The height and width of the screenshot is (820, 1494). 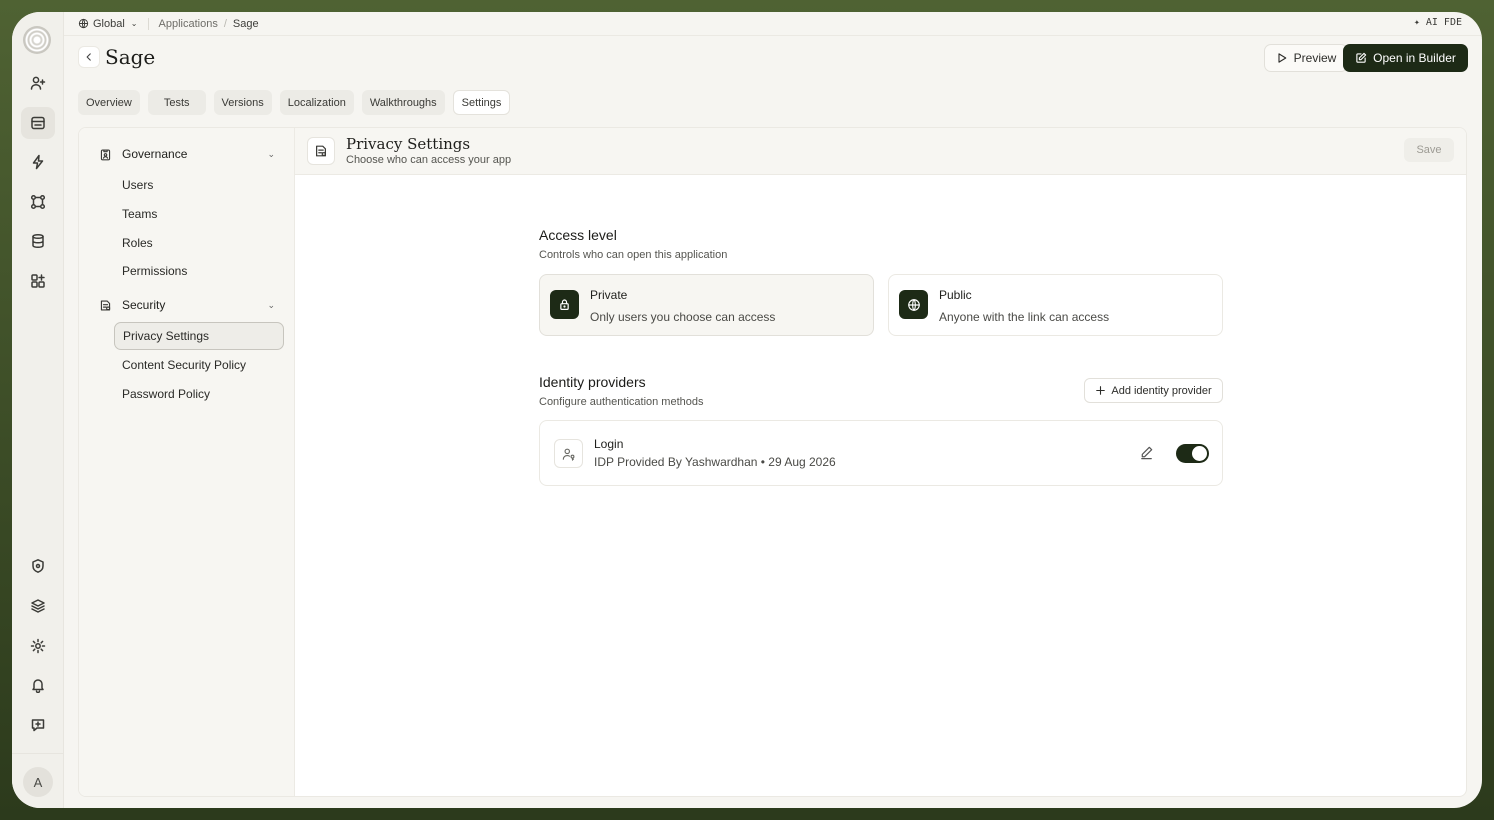 What do you see at coordinates (199, 185) in the screenshot?
I see `sidebar-item-users: Users` at bounding box center [199, 185].